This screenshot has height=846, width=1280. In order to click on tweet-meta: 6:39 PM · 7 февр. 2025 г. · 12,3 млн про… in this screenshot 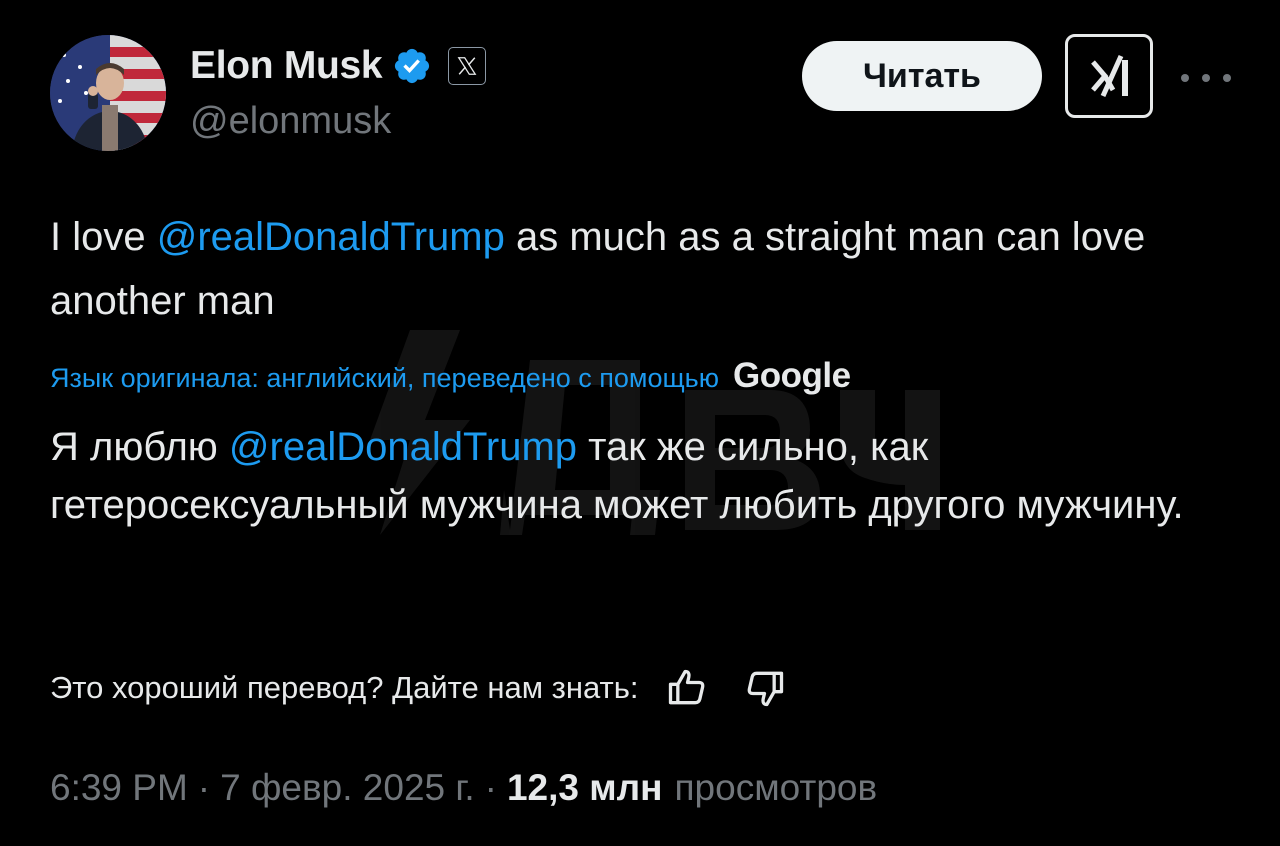, I will do `click(463, 788)`.